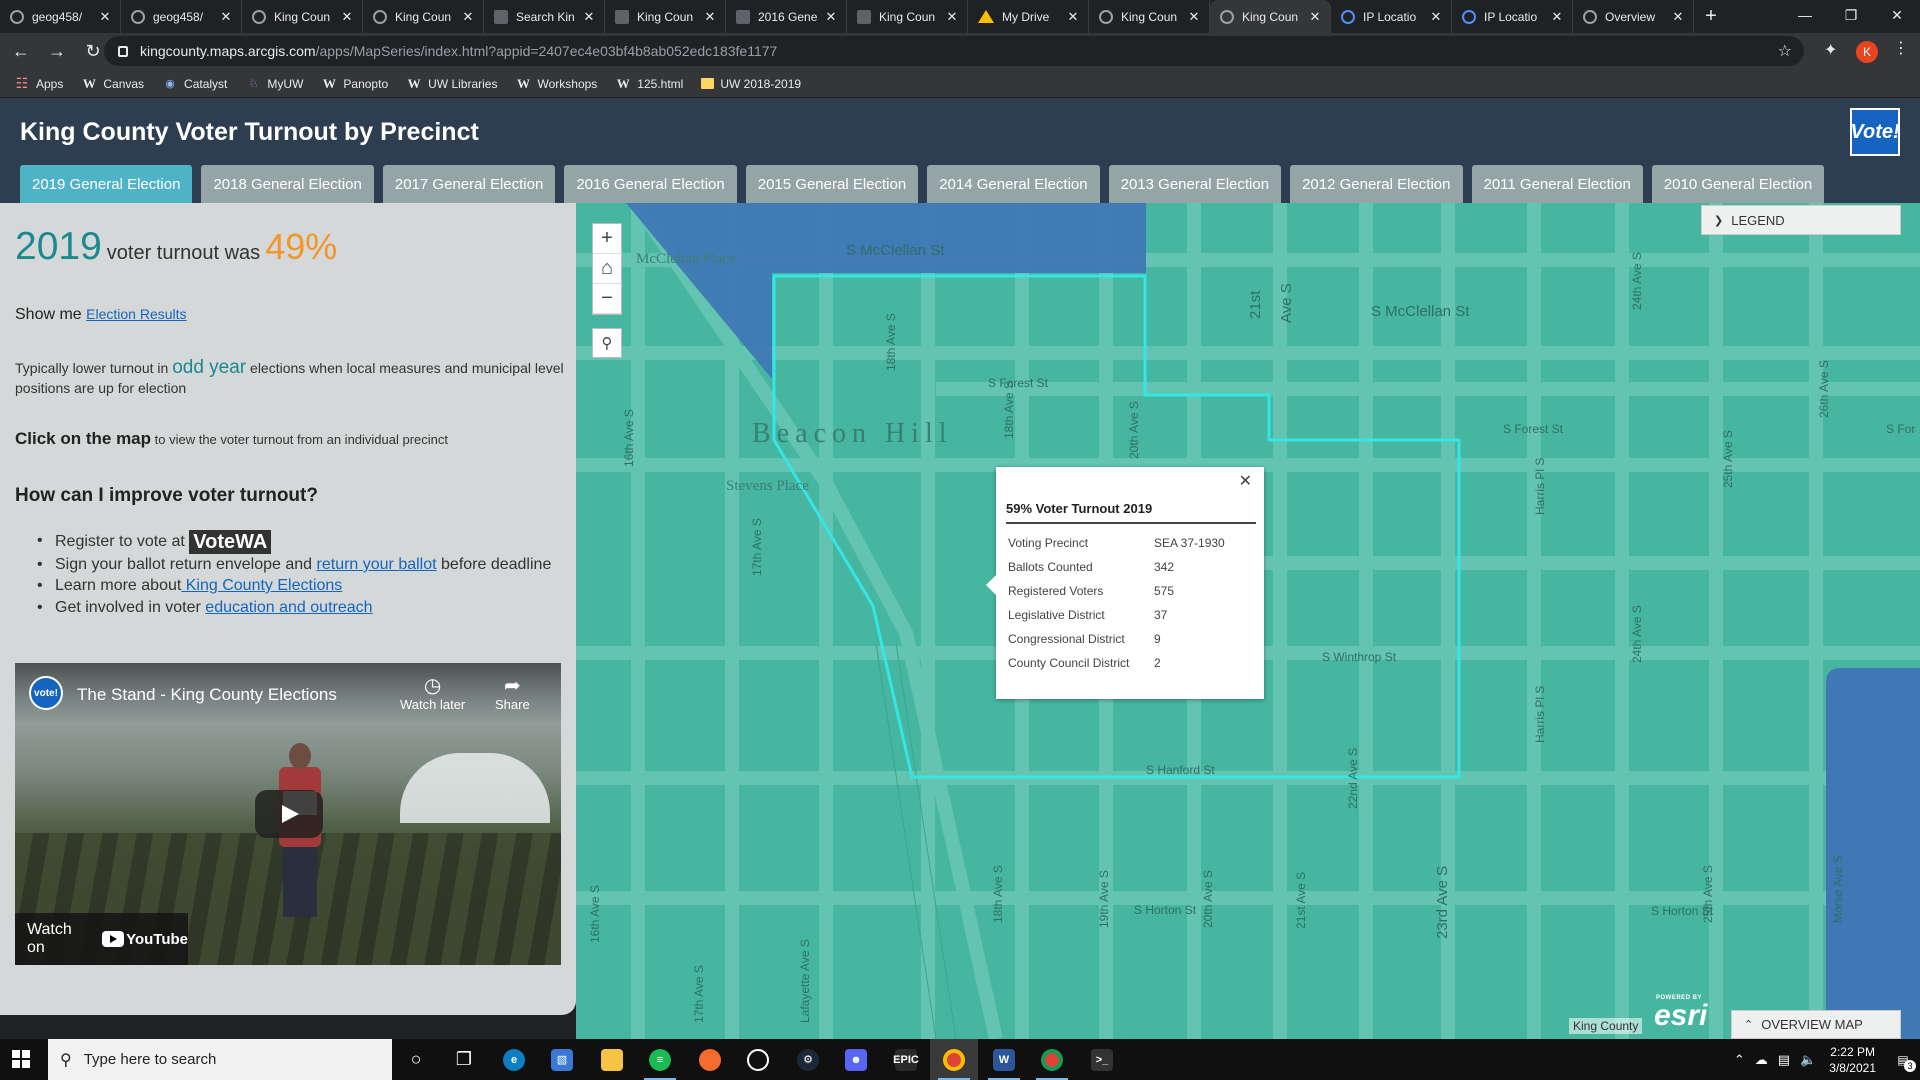 This screenshot has height=1080, width=1920. Describe the element at coordinates (288, 607) in the screenshot. I see `education-outreach-link: education and outreach` at that location.